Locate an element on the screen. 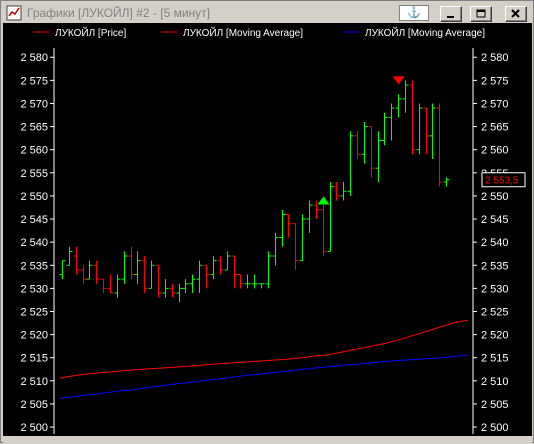  anchor-icon: ⚓ is located at coordinates (414, 13).